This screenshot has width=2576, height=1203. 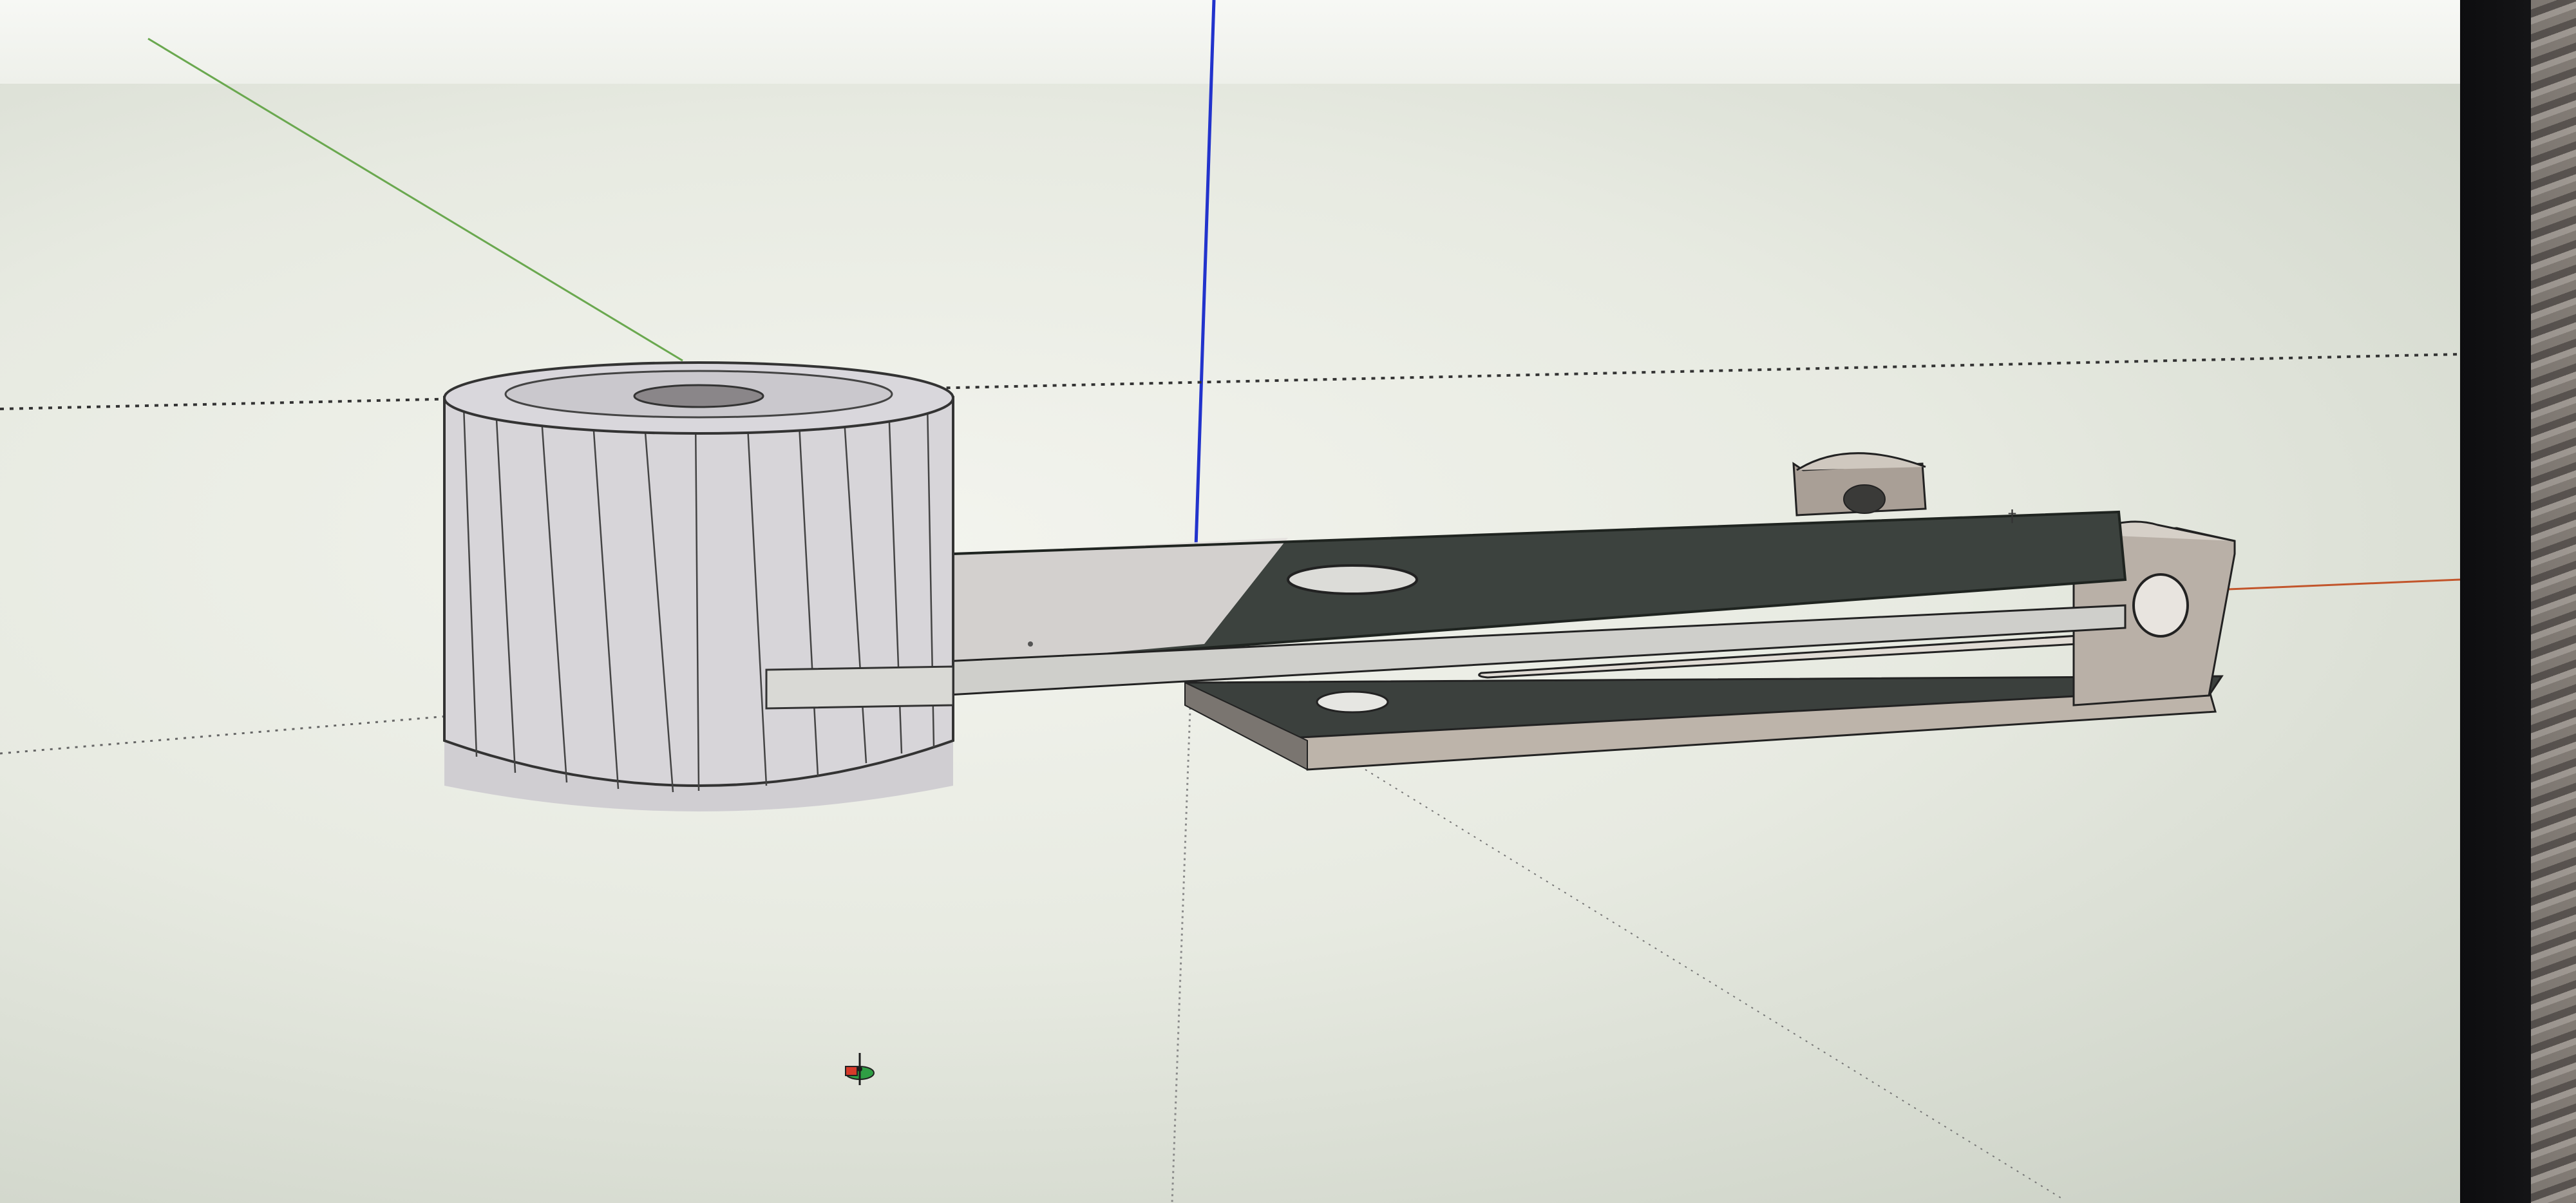 What do you see at coordinates (1352, 579) in the screenshot?
I see `arm-plate-hole` at bounding box center [1352, 579].